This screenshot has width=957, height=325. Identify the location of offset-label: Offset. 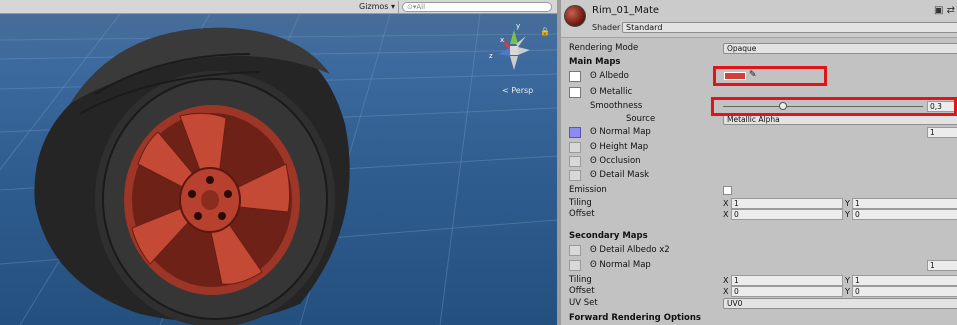
(582, 214).